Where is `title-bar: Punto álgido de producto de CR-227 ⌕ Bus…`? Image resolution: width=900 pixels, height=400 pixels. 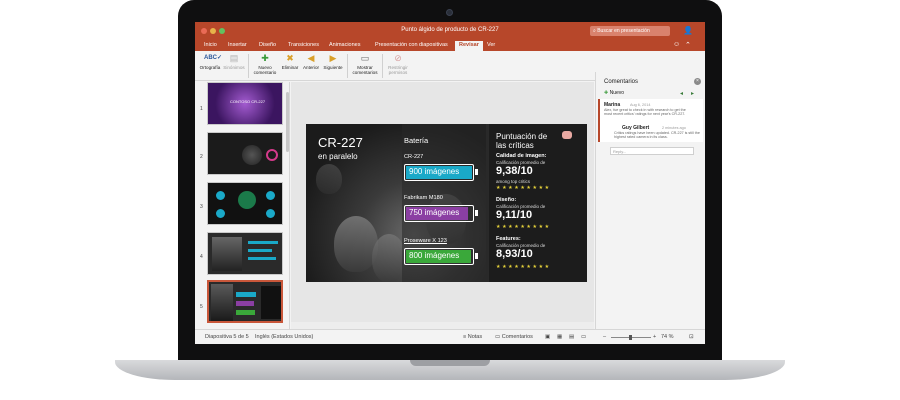 title-bar: Punto álgido de producto de CR-227 ⌕ Bus… is located at coordinates (450, 31).